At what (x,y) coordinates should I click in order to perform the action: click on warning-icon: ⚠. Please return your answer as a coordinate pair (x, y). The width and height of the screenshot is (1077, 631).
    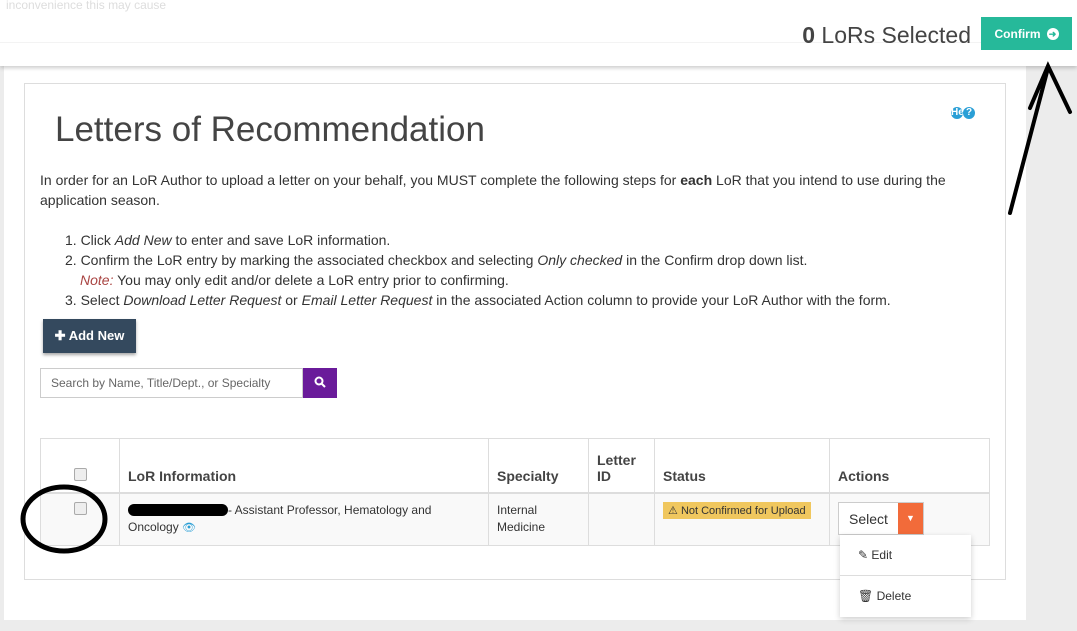
    Looking at the image, I should click on (673, 510).